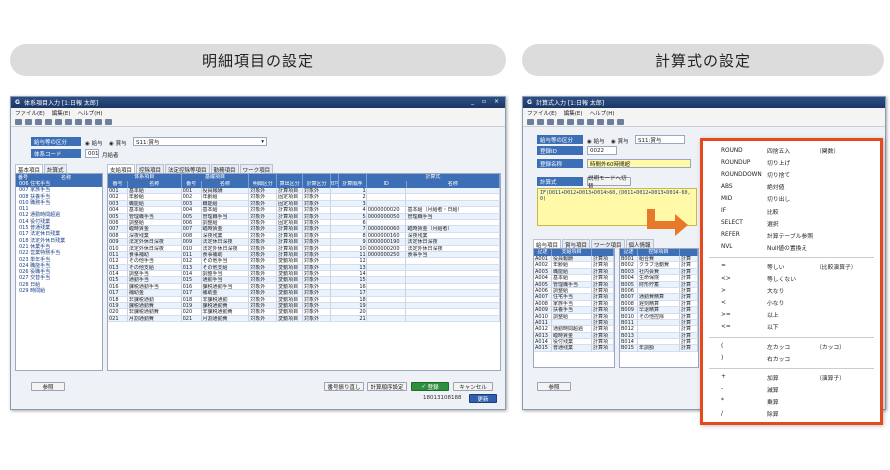 The image size is (890, 470). I want to click on popup-item: * 乗算, so click(791, 401).